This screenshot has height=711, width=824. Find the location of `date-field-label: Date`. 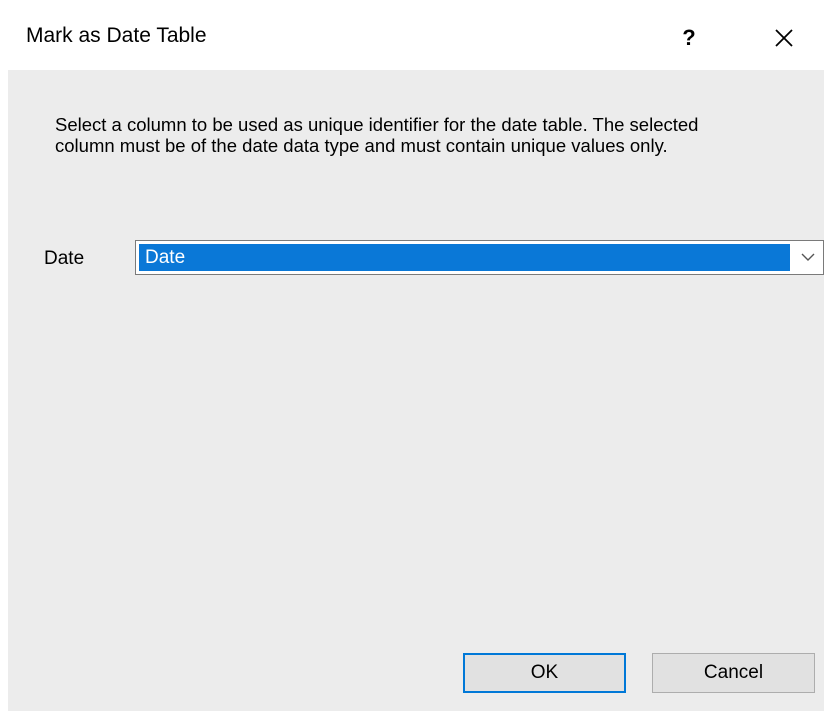

date-field-label: Date is located at coordinates (64, 258).